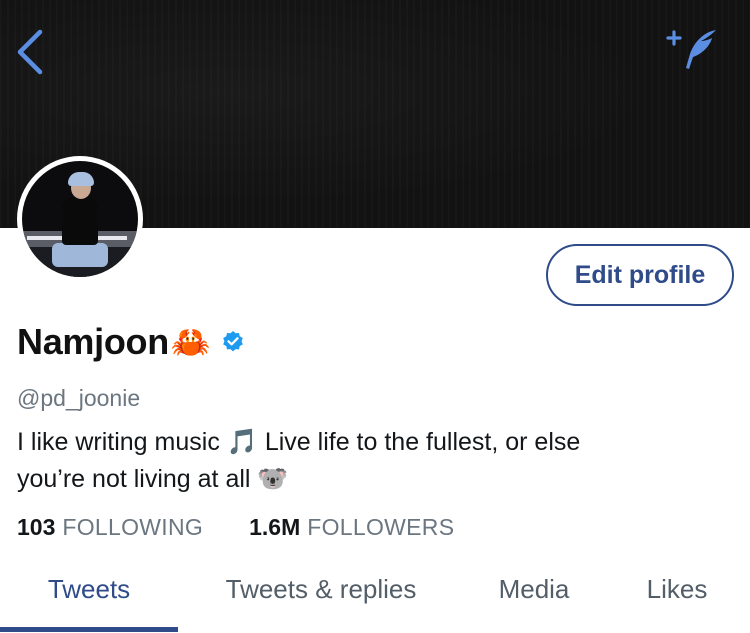 This screenshot has height=633, width=750. What do you see at coordinates (381, 527) in the screenshot?
I see `followers-label: FOLLOWERS` at bounding box center [381, 527].